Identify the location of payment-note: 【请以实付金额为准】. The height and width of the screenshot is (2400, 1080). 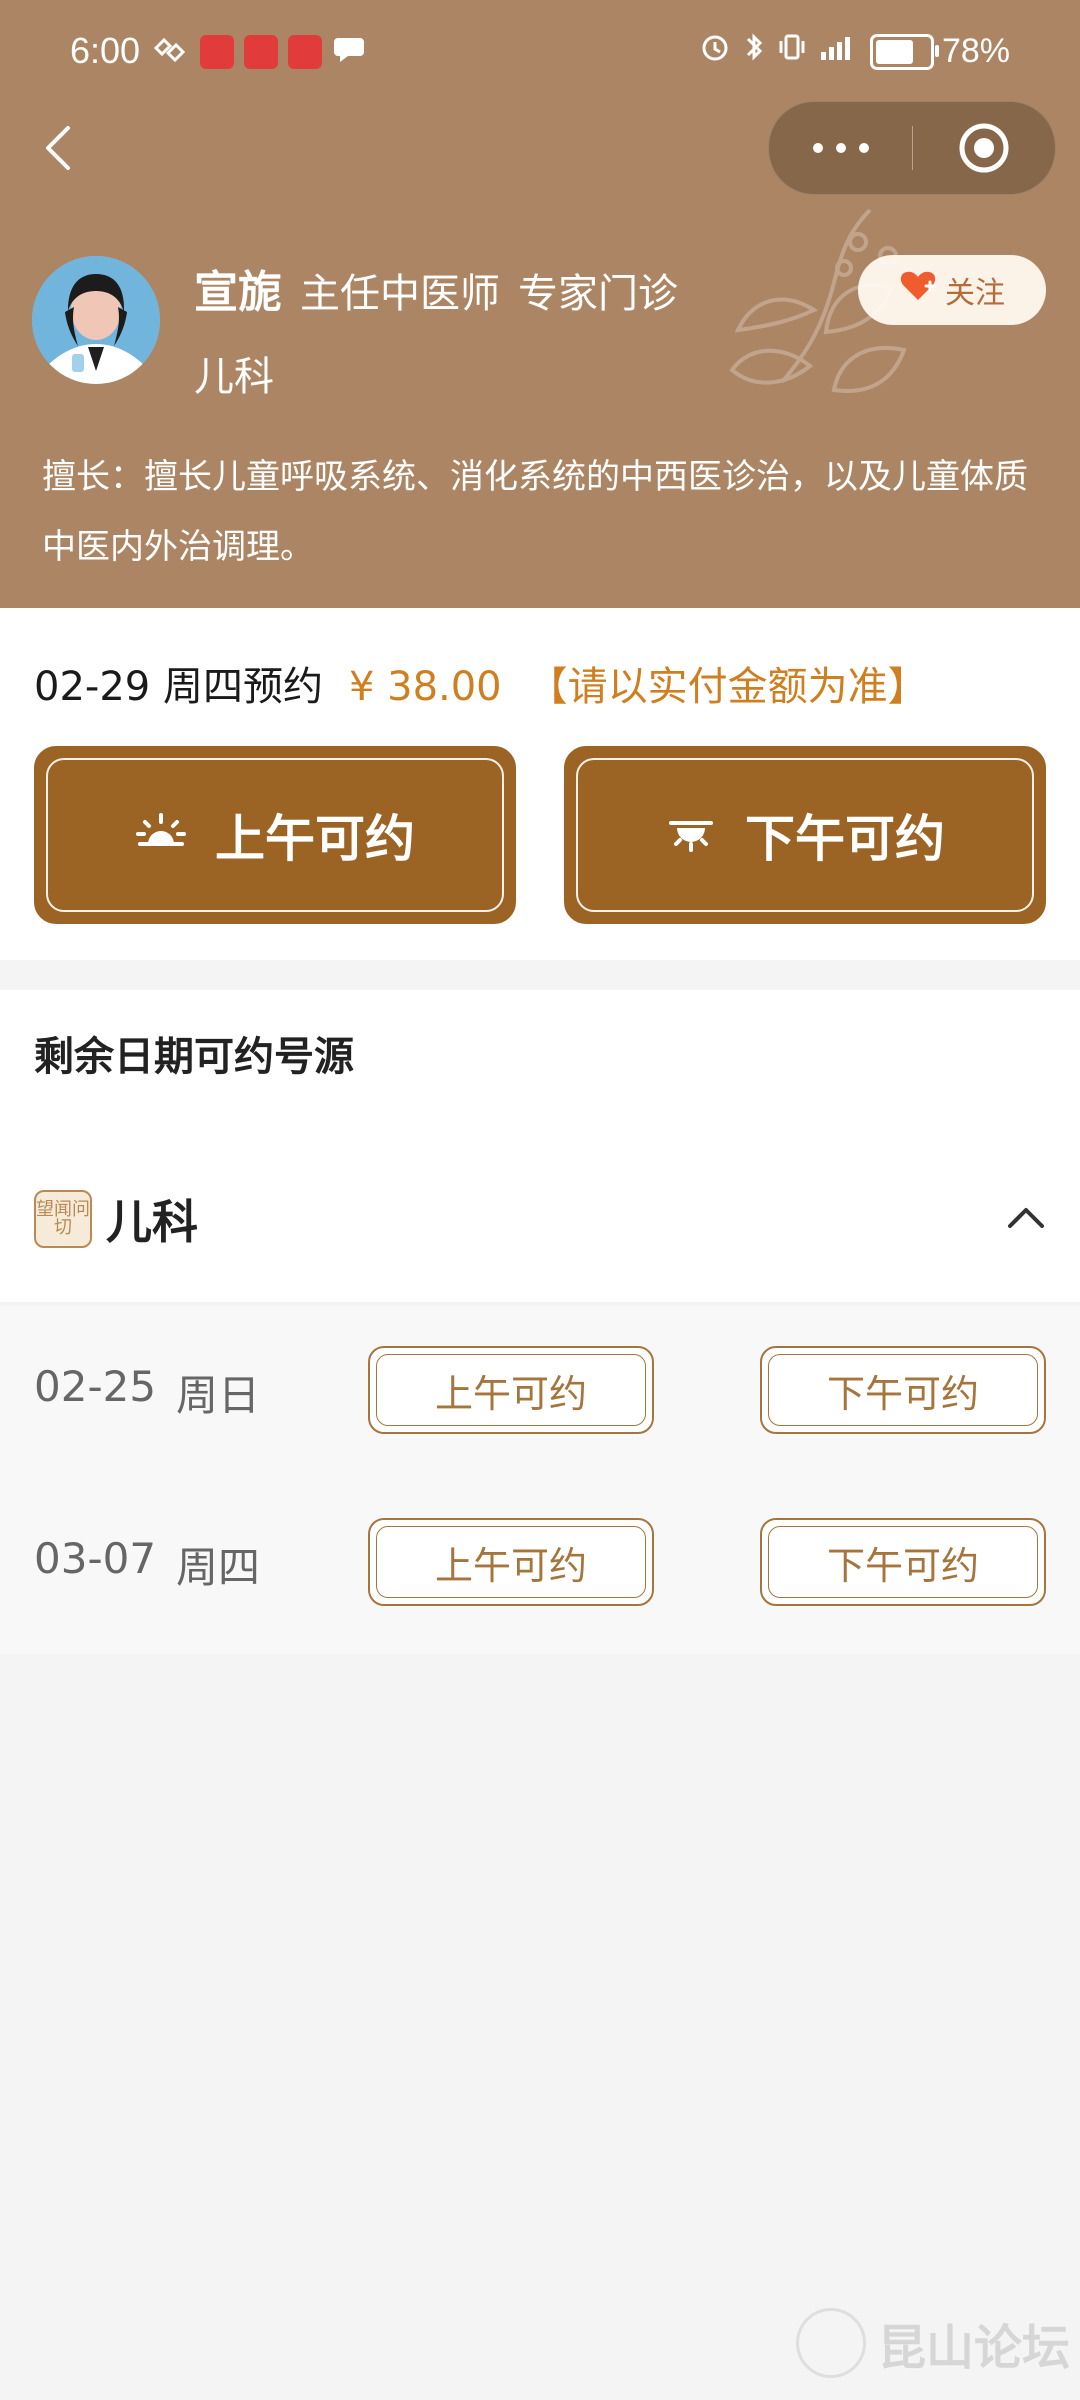
(727, 687).